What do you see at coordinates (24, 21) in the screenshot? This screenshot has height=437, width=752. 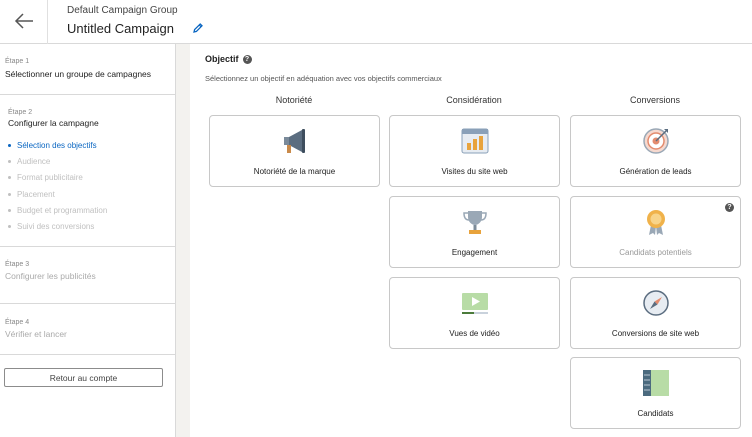 I see `back-arrow-icon` at bounding box center [24, 21].